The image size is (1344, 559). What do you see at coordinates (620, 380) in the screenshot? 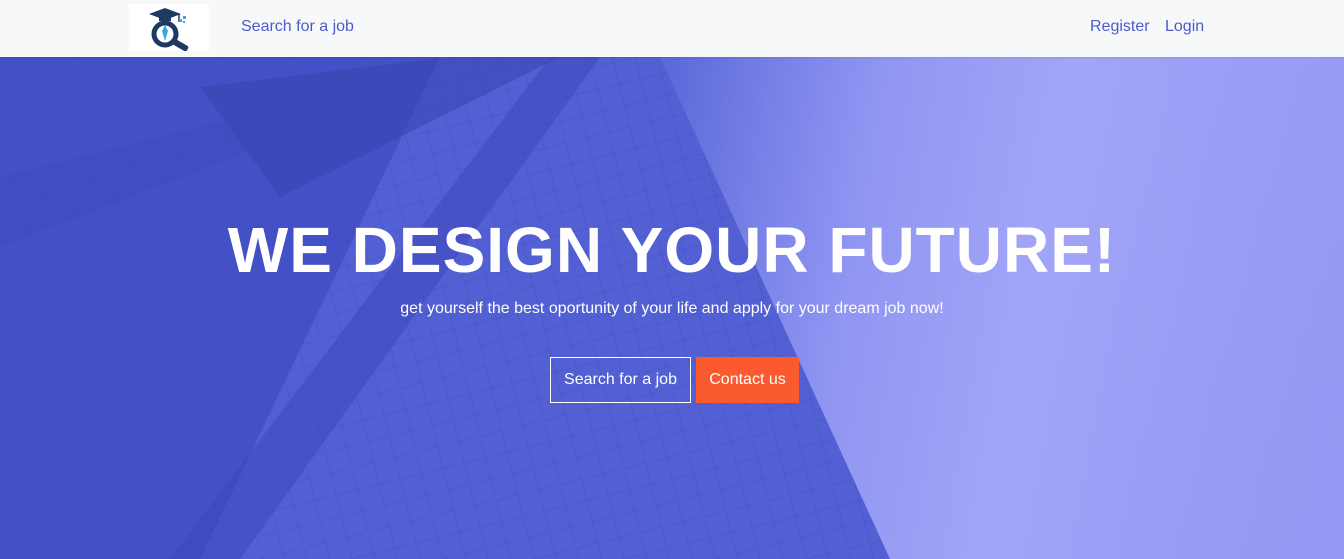
I see `search-job-button: Search for a job` at bounding box center [620, 380].